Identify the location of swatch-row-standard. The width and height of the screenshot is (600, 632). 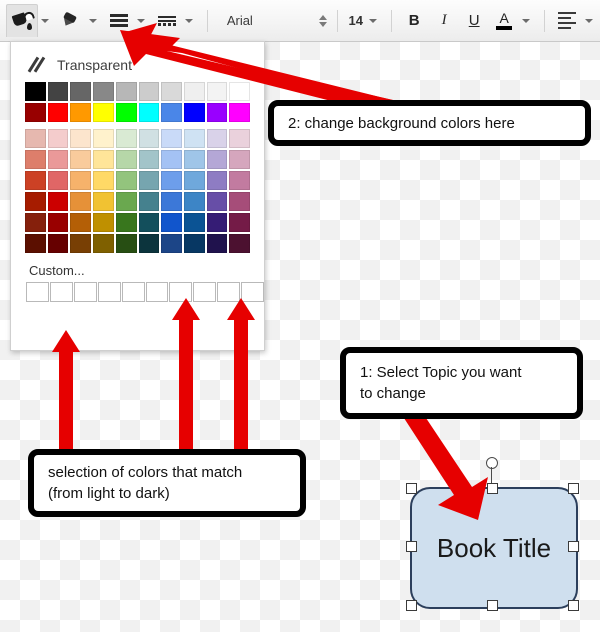
(138, 112).